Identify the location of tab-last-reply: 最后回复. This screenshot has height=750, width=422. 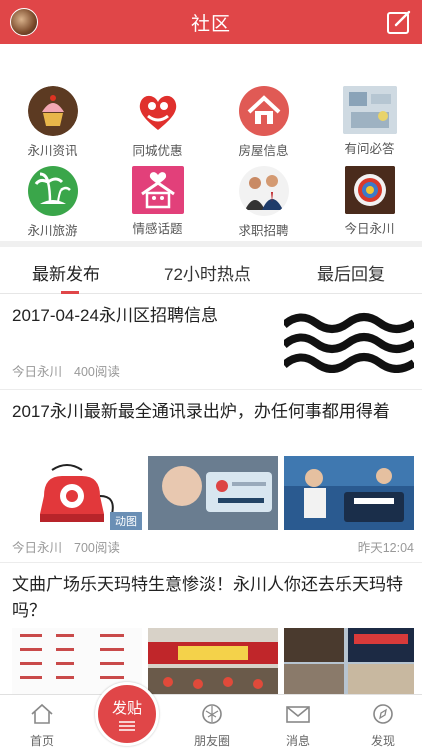
(351, 272).